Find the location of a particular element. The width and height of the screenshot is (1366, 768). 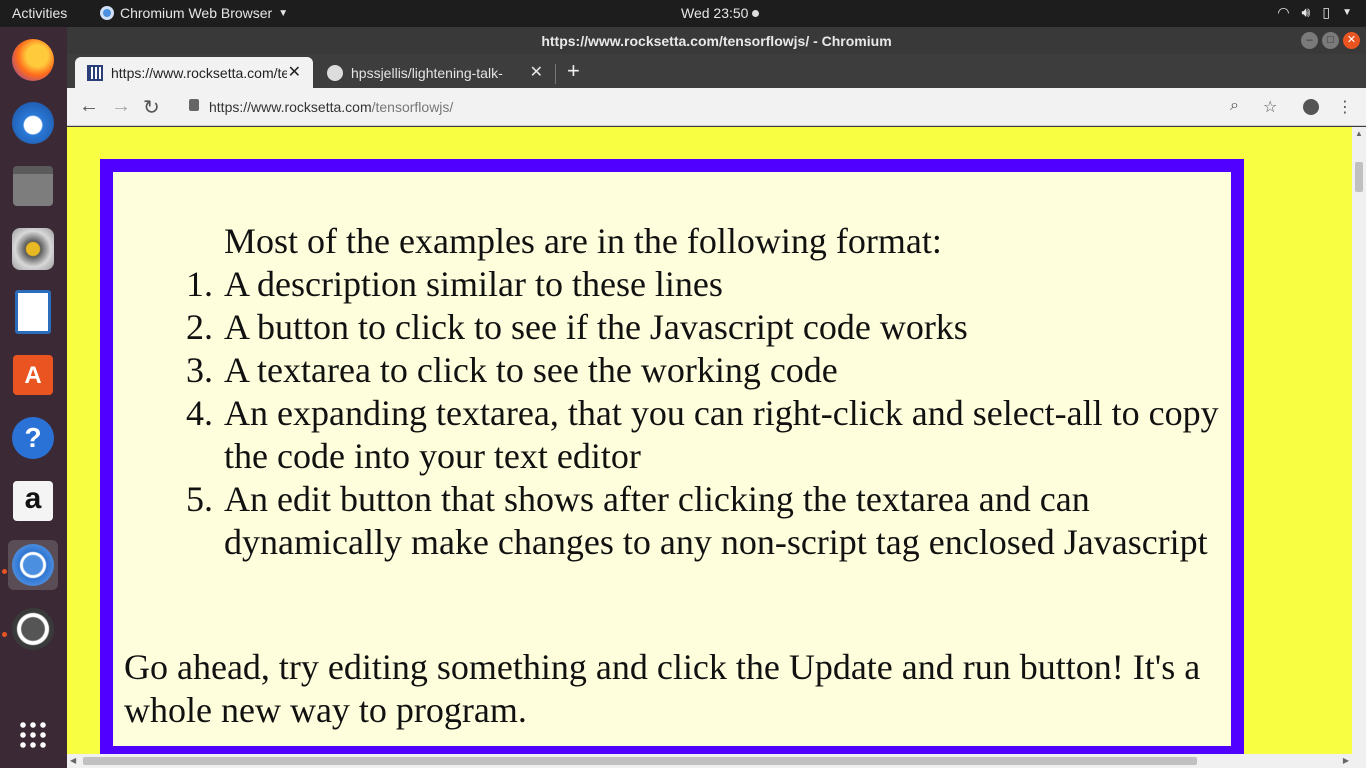

site-favicon-icon is located at coordinates (95, 72).